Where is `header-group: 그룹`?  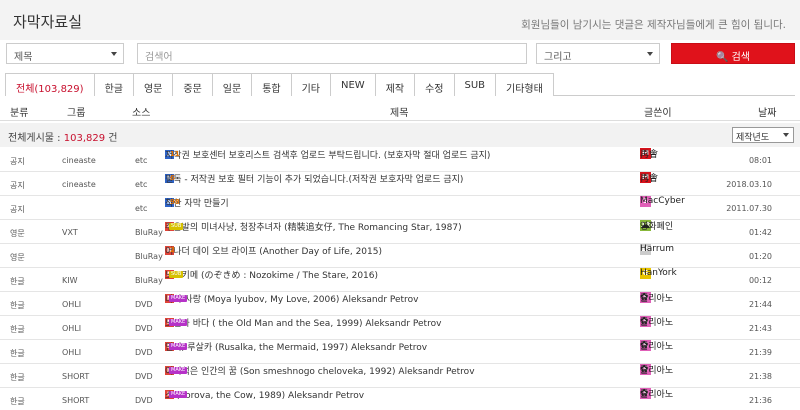
header-group: 그룹 is located at coordinates (76, 113).